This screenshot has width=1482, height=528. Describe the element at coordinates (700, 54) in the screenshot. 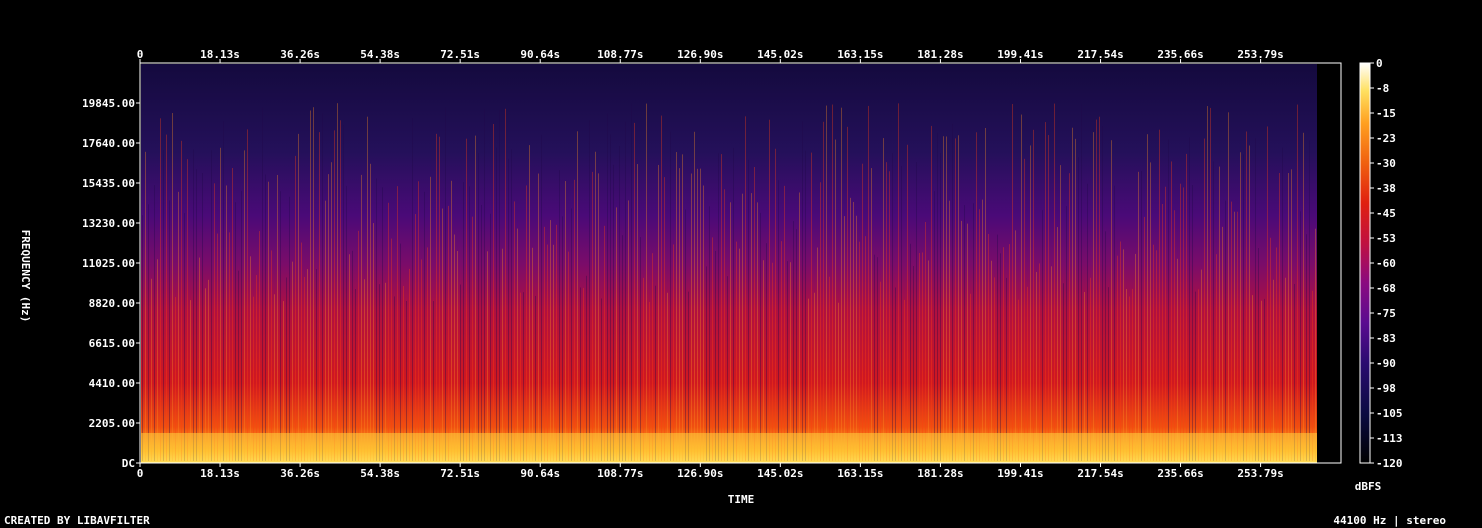

I see `x-tick-label-top: 126.90s` at that location.